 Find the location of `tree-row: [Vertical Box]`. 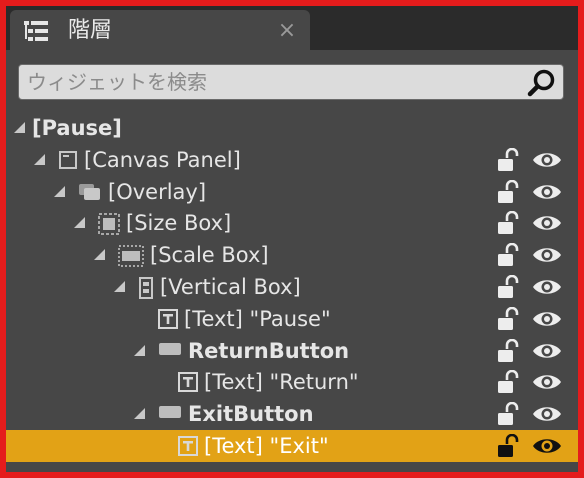

tree-row: [Vertical Box] is located at coordinates (292, 287).